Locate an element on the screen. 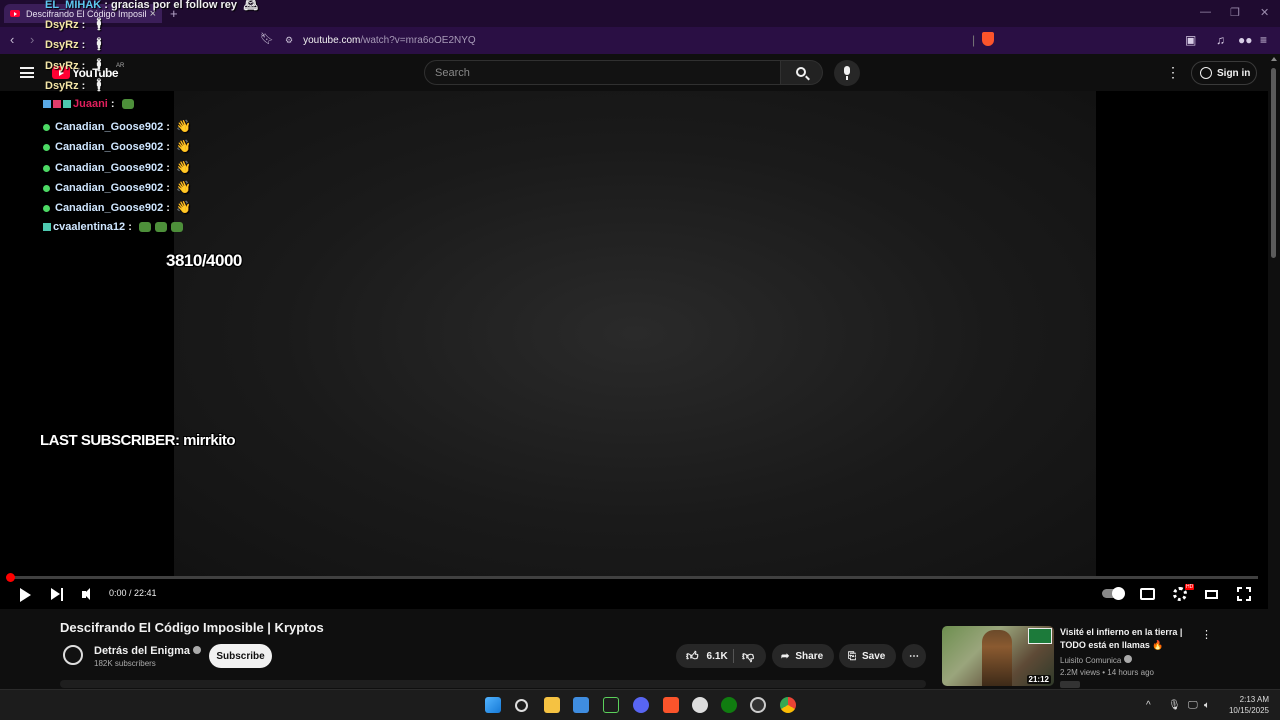  like-icon: 👍︎ is located at coordinates (692, 656).